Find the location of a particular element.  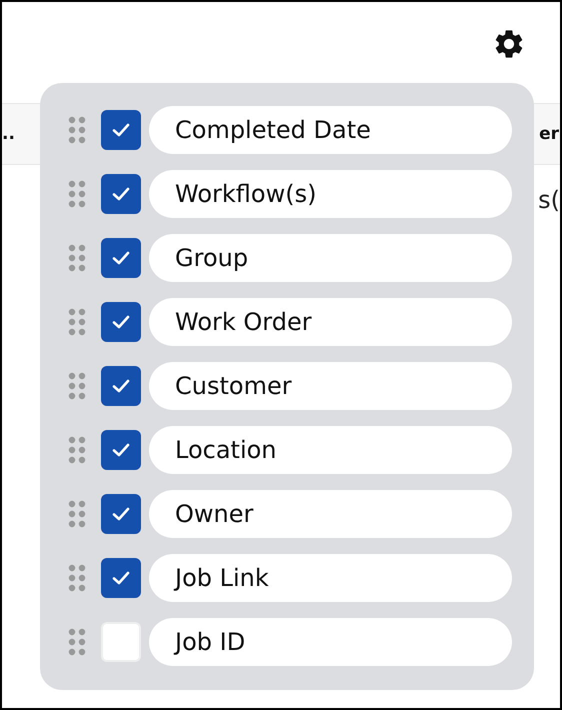

column-label: Location is located at coordinates (330, 450).